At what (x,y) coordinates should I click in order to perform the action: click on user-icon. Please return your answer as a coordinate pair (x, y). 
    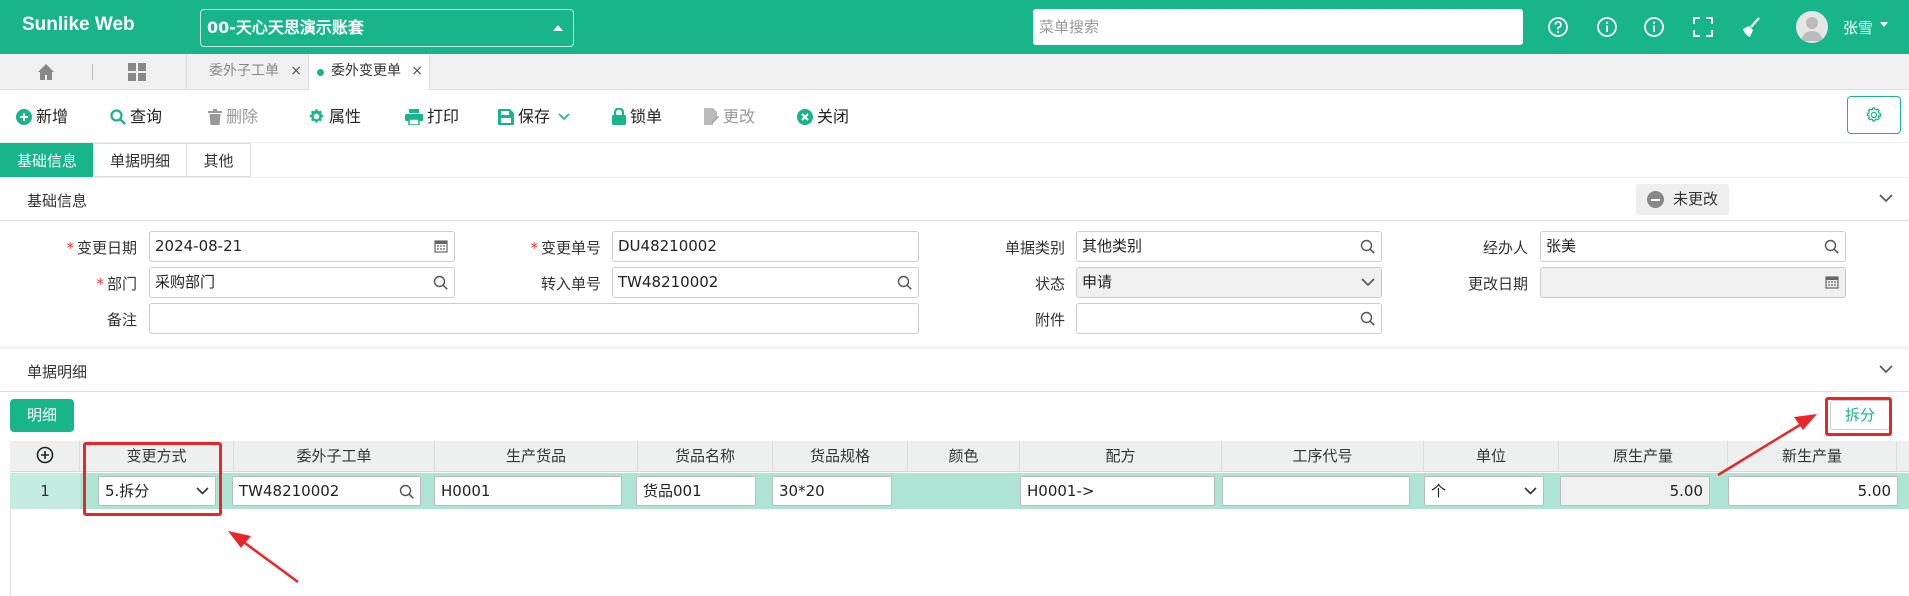
    Looking at the image, I should click on (1812, 29).